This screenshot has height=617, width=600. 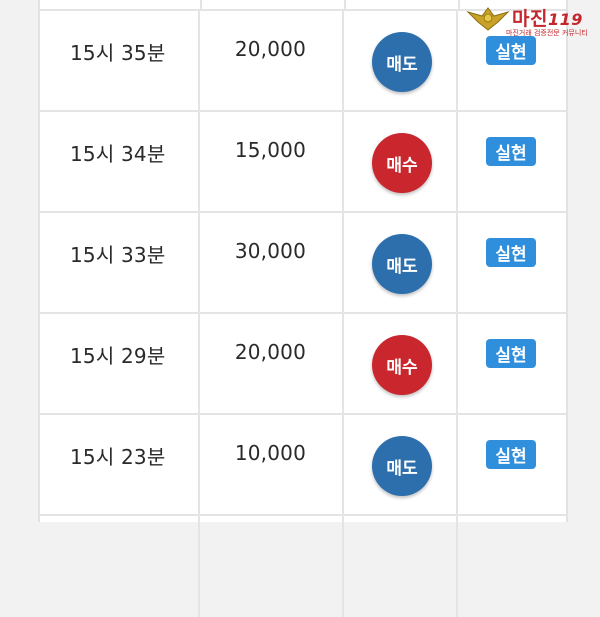 What do you see at coordinates (270, 453) in the screenshot?
I see `trade-amount: 10,000` at bounding box center [270, 453].